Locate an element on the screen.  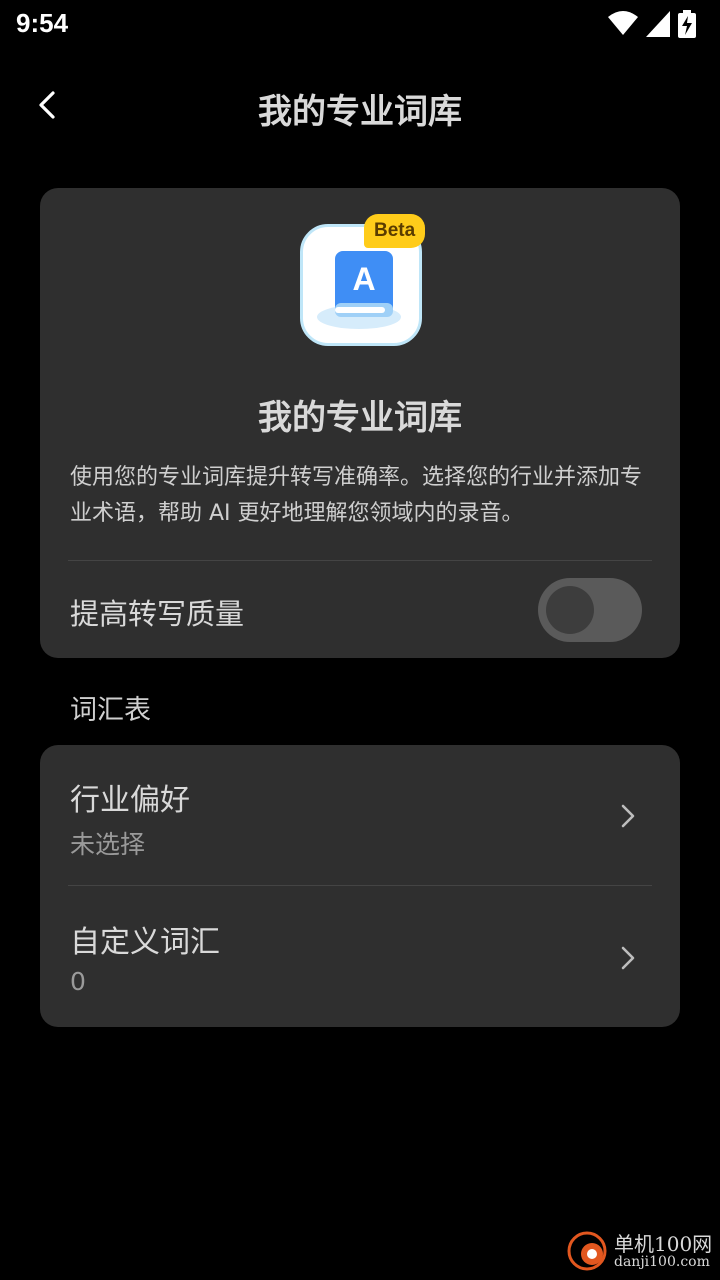
cellular-signal-icon is located at coordinates (658, 24).